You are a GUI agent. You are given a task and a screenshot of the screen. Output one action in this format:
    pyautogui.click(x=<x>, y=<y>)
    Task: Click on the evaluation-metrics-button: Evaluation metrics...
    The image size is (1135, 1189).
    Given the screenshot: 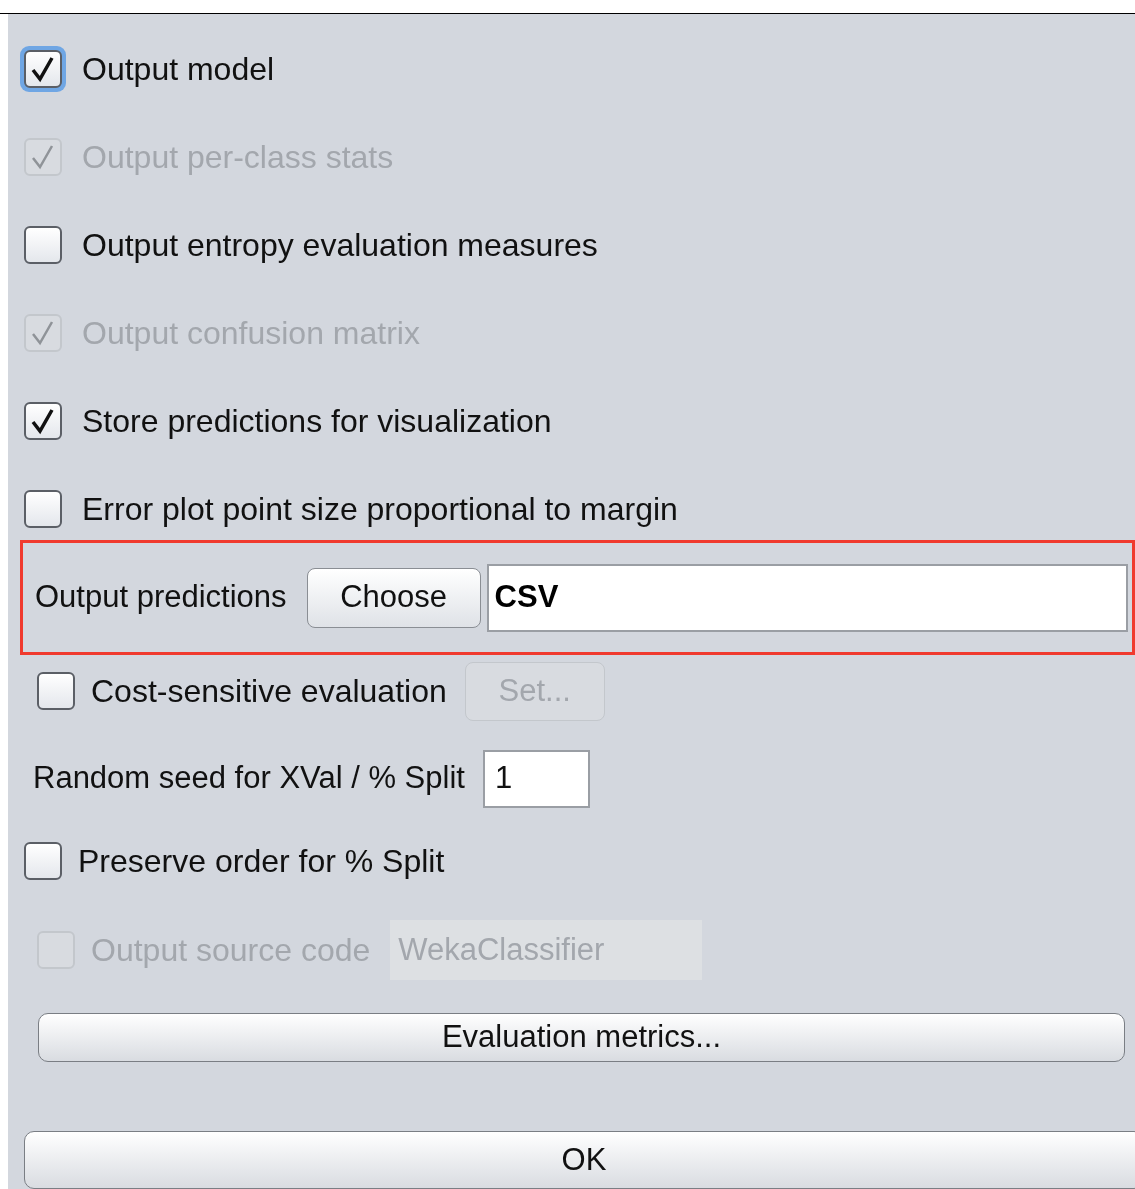 What is the action you would take?
    pyautogui.click(x=581, y=1037)
    